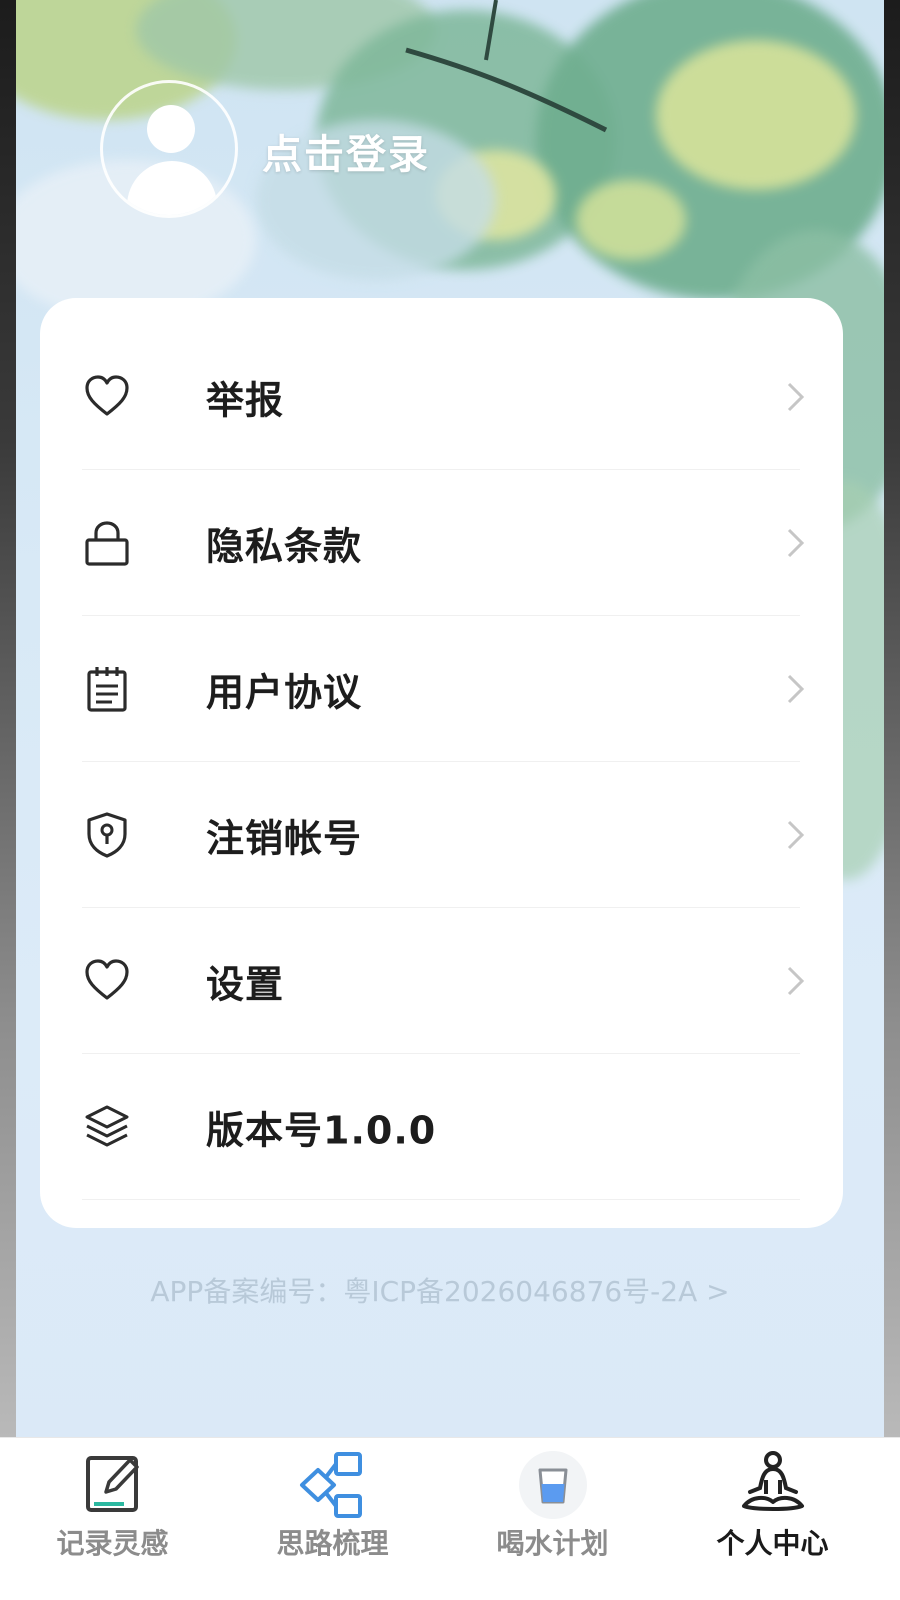 The width and height of the screenshot is (900, 1600). Describe the element at coordinates (112, 1543) in the screenshot. I see `tab-label: 记录灵感` at that location.